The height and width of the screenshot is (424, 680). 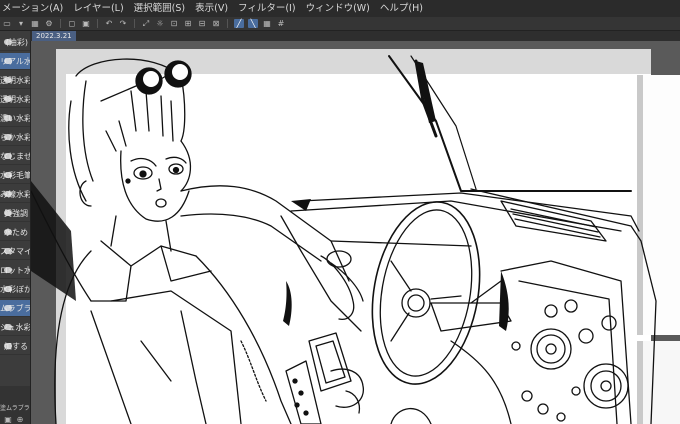 I want to click on command-toolbar: ▭ ▾ ▦ ⚙ ◻ ▣ ↶ ↷ ⤢ ☼ ⊡ ⊞ ⊟ ⊠ ╱ ╲ ▦ #, so click(x=340, y=24).